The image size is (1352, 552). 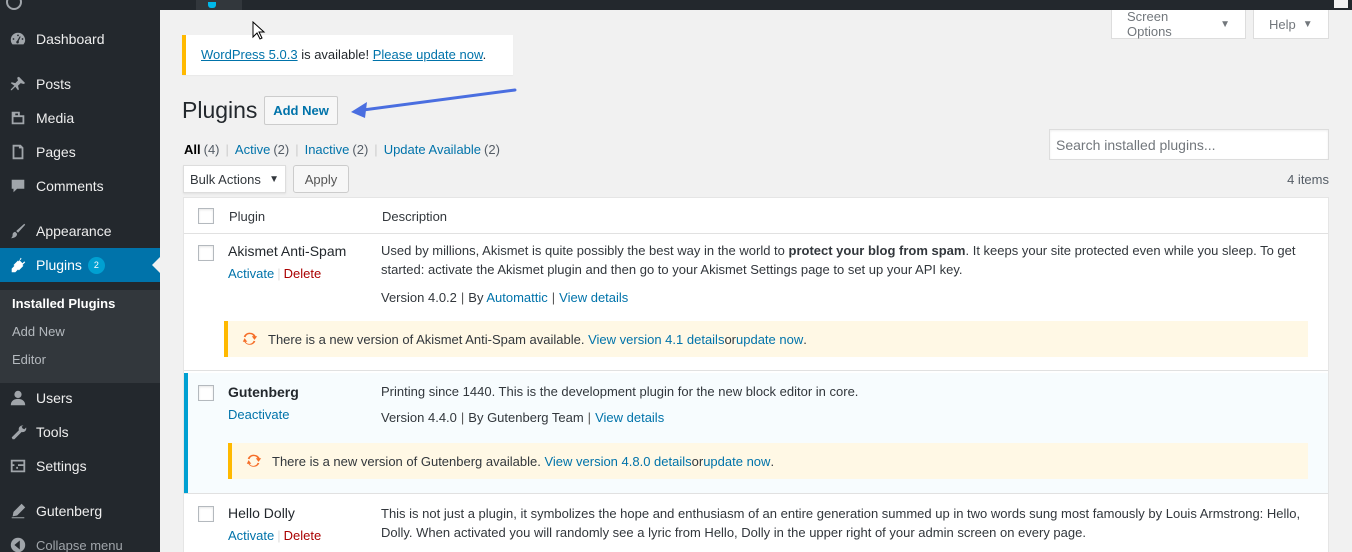 I want to click on sidebar-item-media: Media, so click(x=80, y=118).